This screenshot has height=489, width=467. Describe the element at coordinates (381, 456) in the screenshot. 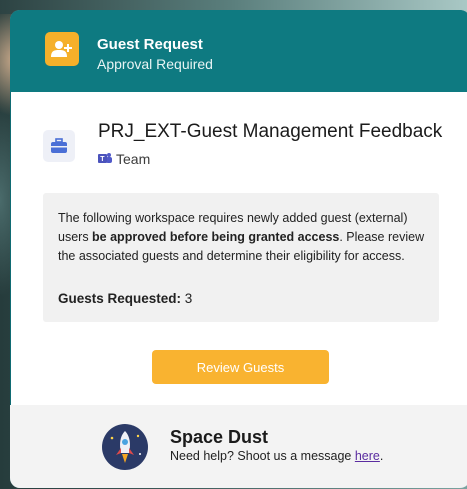

I see `help-text-end: .` at that location.